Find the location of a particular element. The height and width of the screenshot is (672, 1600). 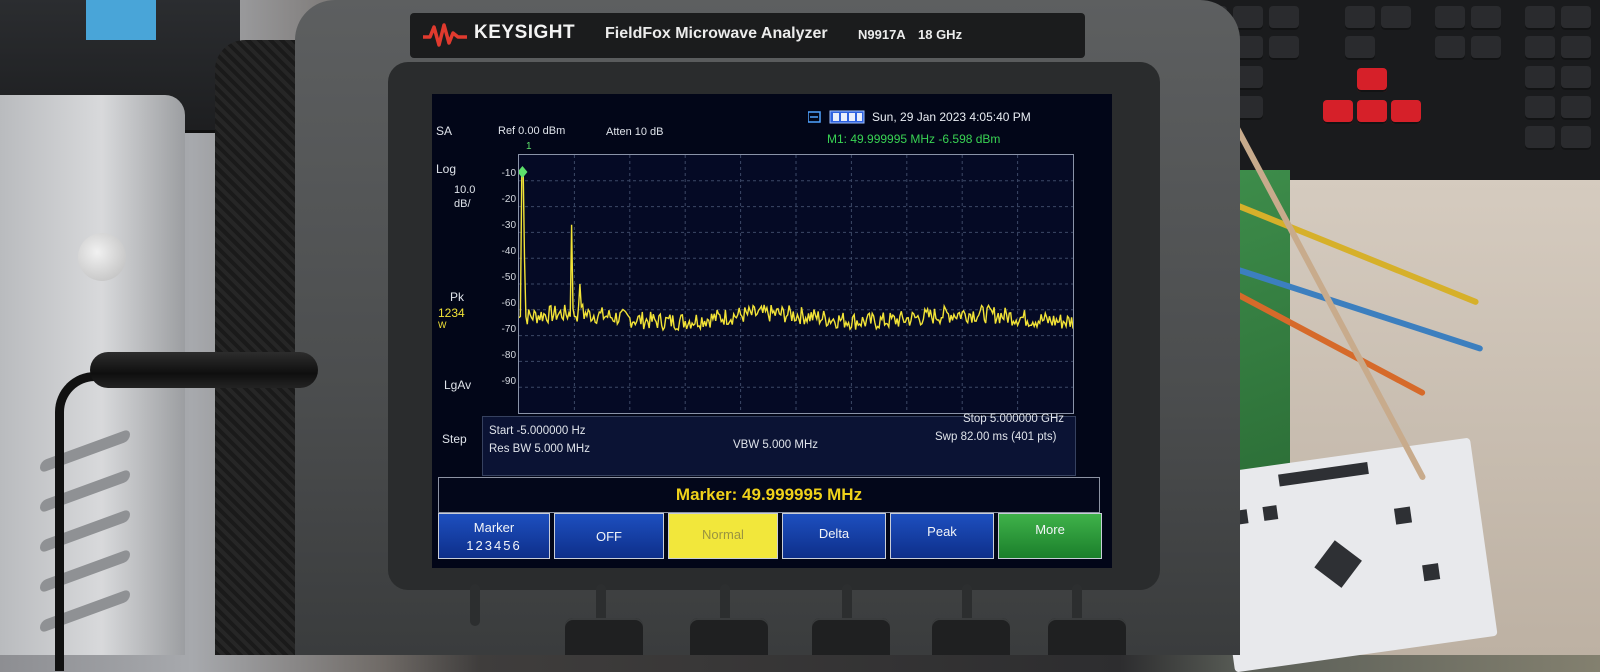

model-number: N9917A is located at coordinates (882, 34).